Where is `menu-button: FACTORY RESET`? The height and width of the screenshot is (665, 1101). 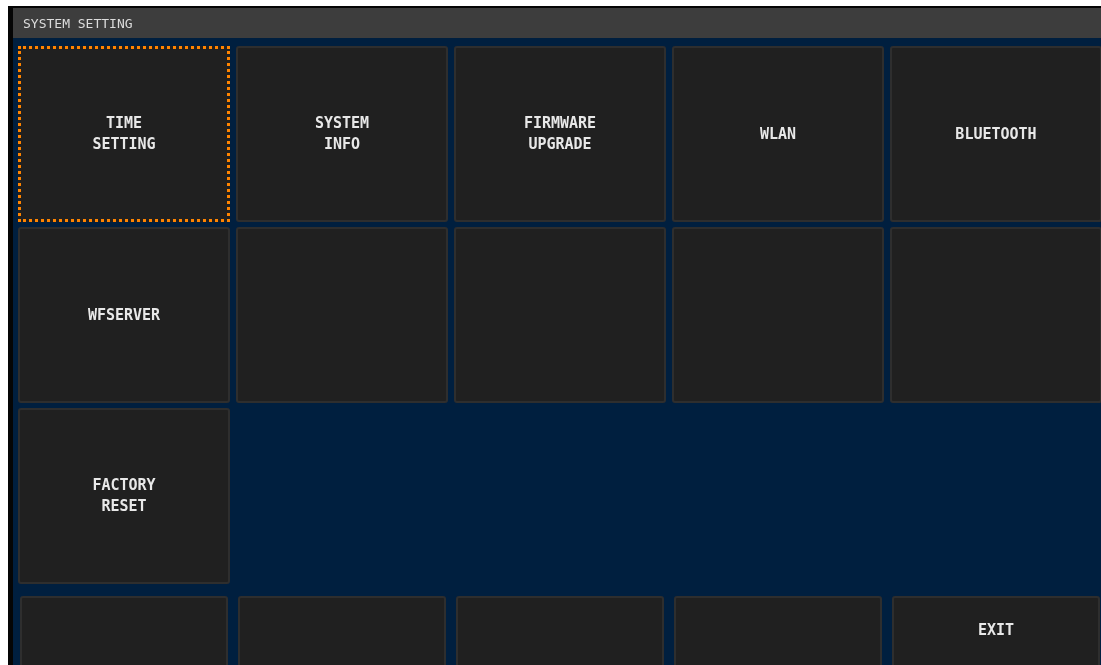 menu-button: FACTORY RESET is located at coordinates (124, 496).